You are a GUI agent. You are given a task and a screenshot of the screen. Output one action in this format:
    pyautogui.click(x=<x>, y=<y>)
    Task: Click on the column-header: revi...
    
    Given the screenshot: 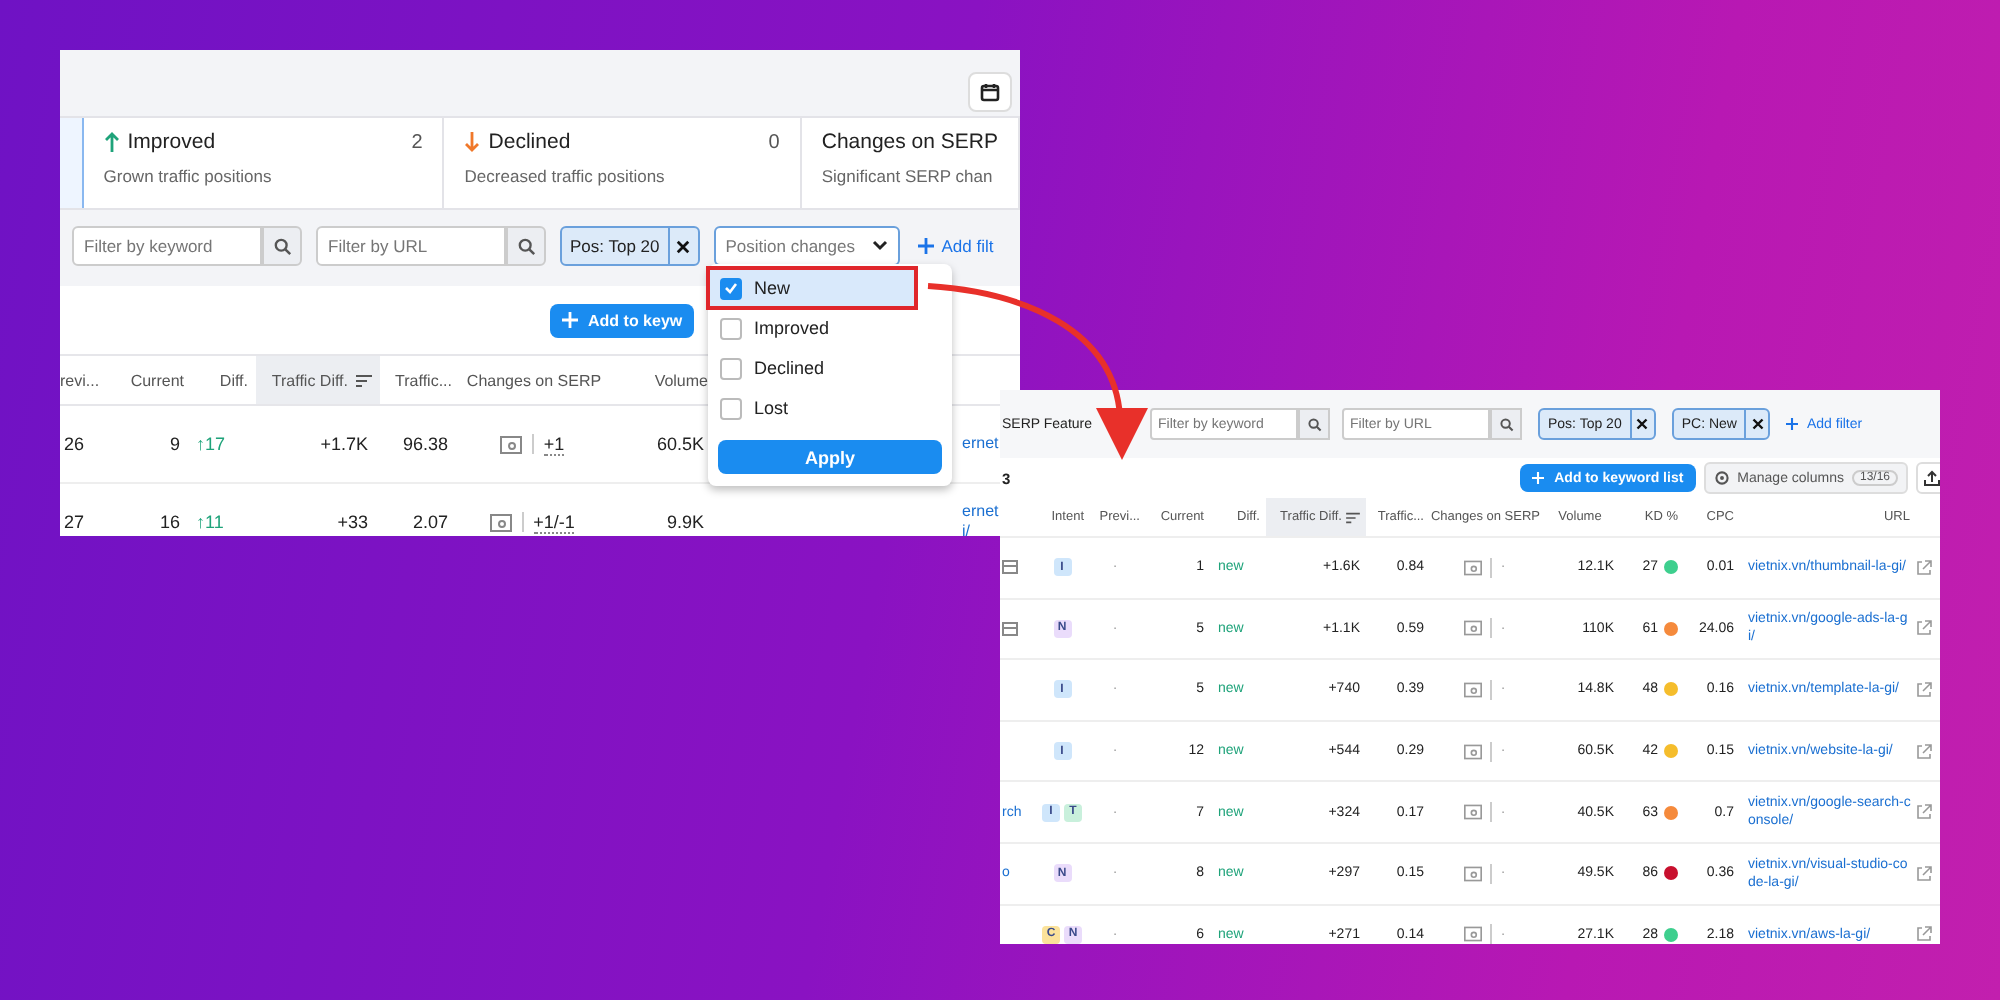 What is the action you would take?
    pyautogui.click(x=90, y=380)
    